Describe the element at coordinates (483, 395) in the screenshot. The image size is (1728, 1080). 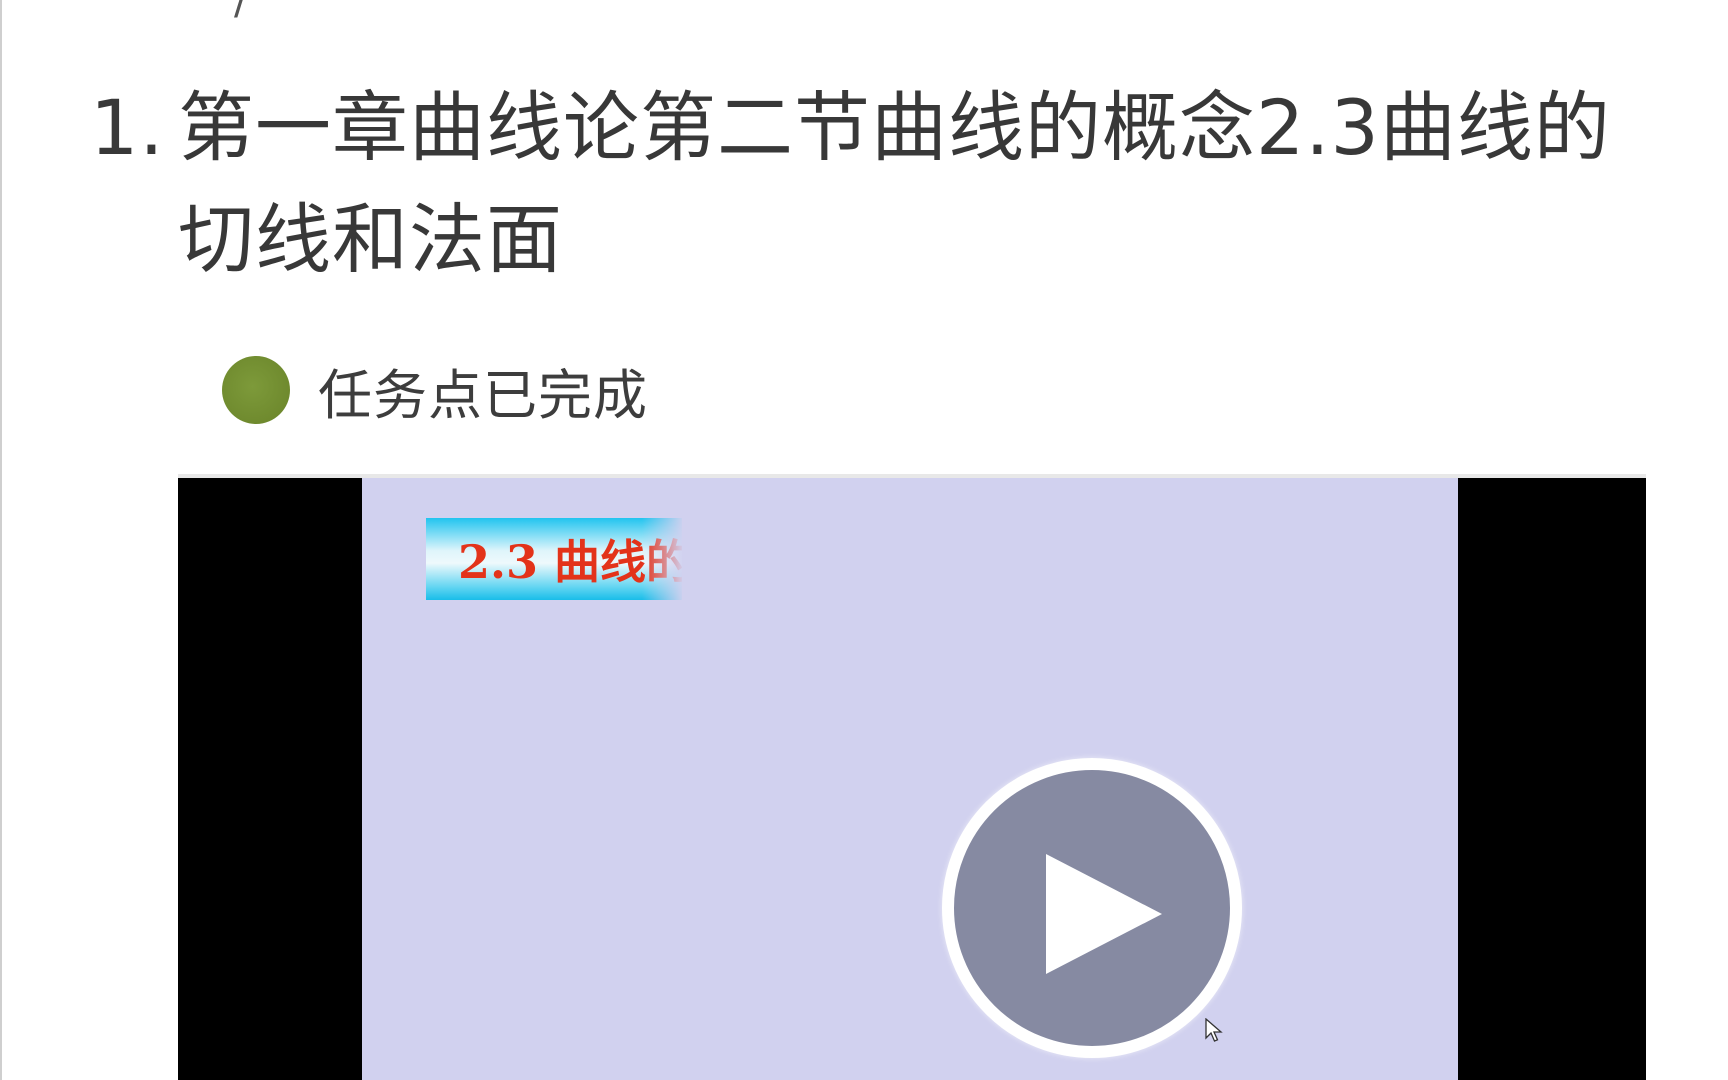
I see `task-status-label: 任务点已完成` at that location.